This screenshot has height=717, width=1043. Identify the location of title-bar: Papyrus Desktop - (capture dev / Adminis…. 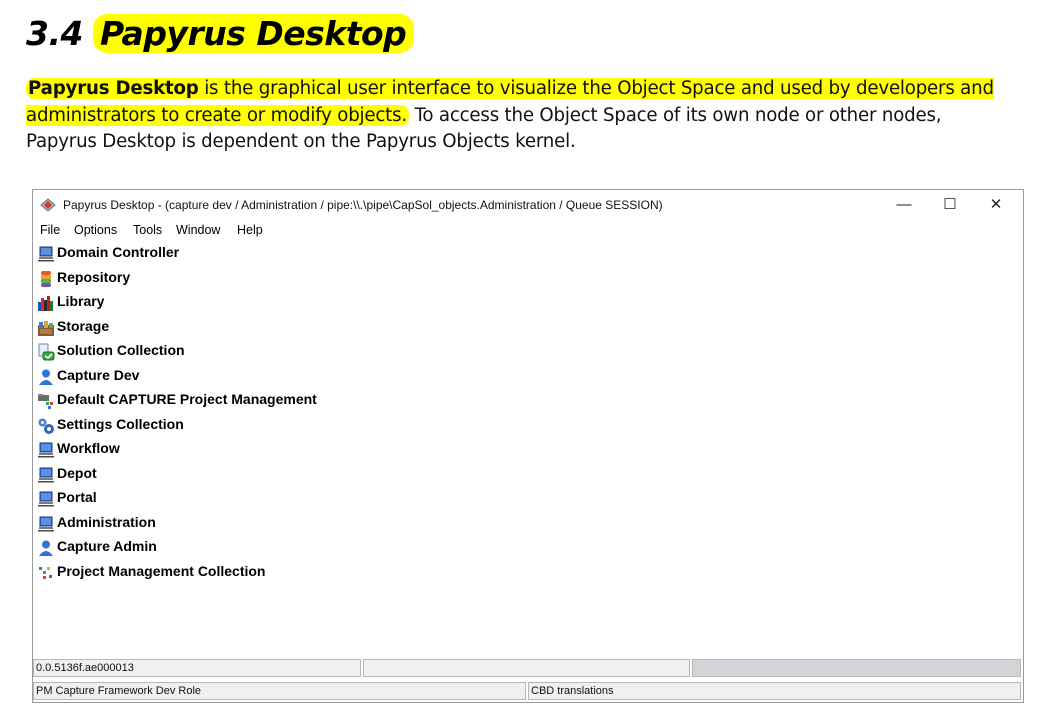
(528, 205).